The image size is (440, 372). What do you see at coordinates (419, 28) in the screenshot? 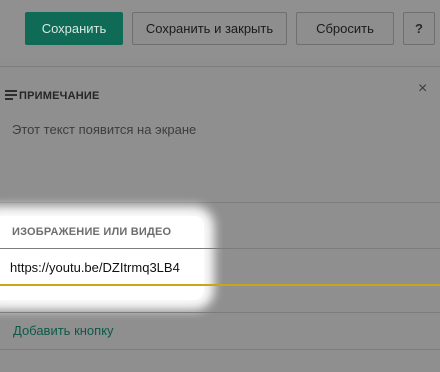
I see `help-button: ?` at bounding box center [419, 28].